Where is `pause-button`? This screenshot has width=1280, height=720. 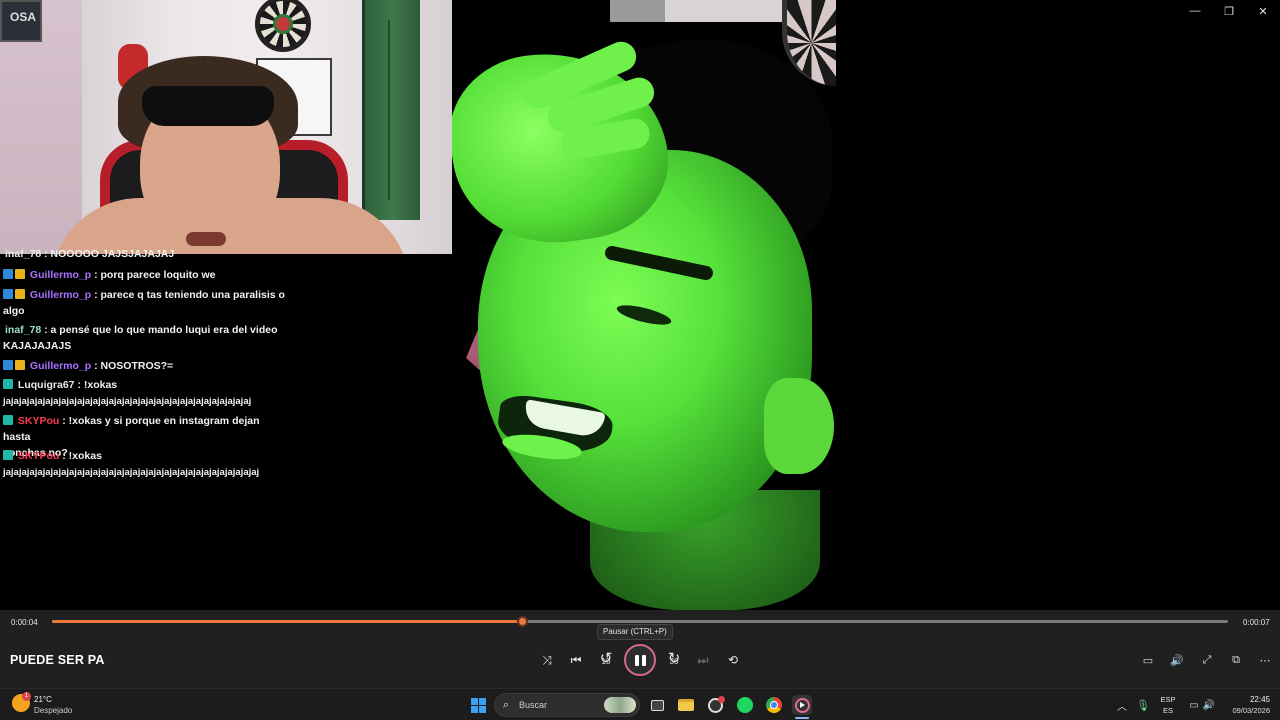 pause-button is located at coordinates (640, 660).